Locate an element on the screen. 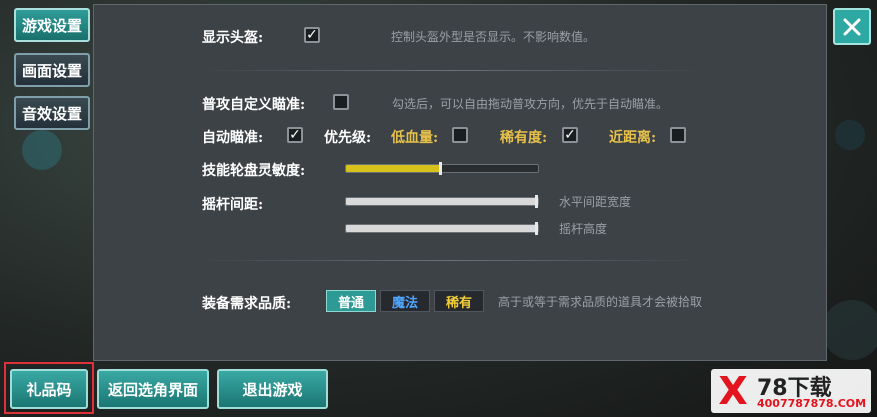 This screenshot has height=417, width=877. quality-magic-button: 魔法 is located at coordinates (405, 301).